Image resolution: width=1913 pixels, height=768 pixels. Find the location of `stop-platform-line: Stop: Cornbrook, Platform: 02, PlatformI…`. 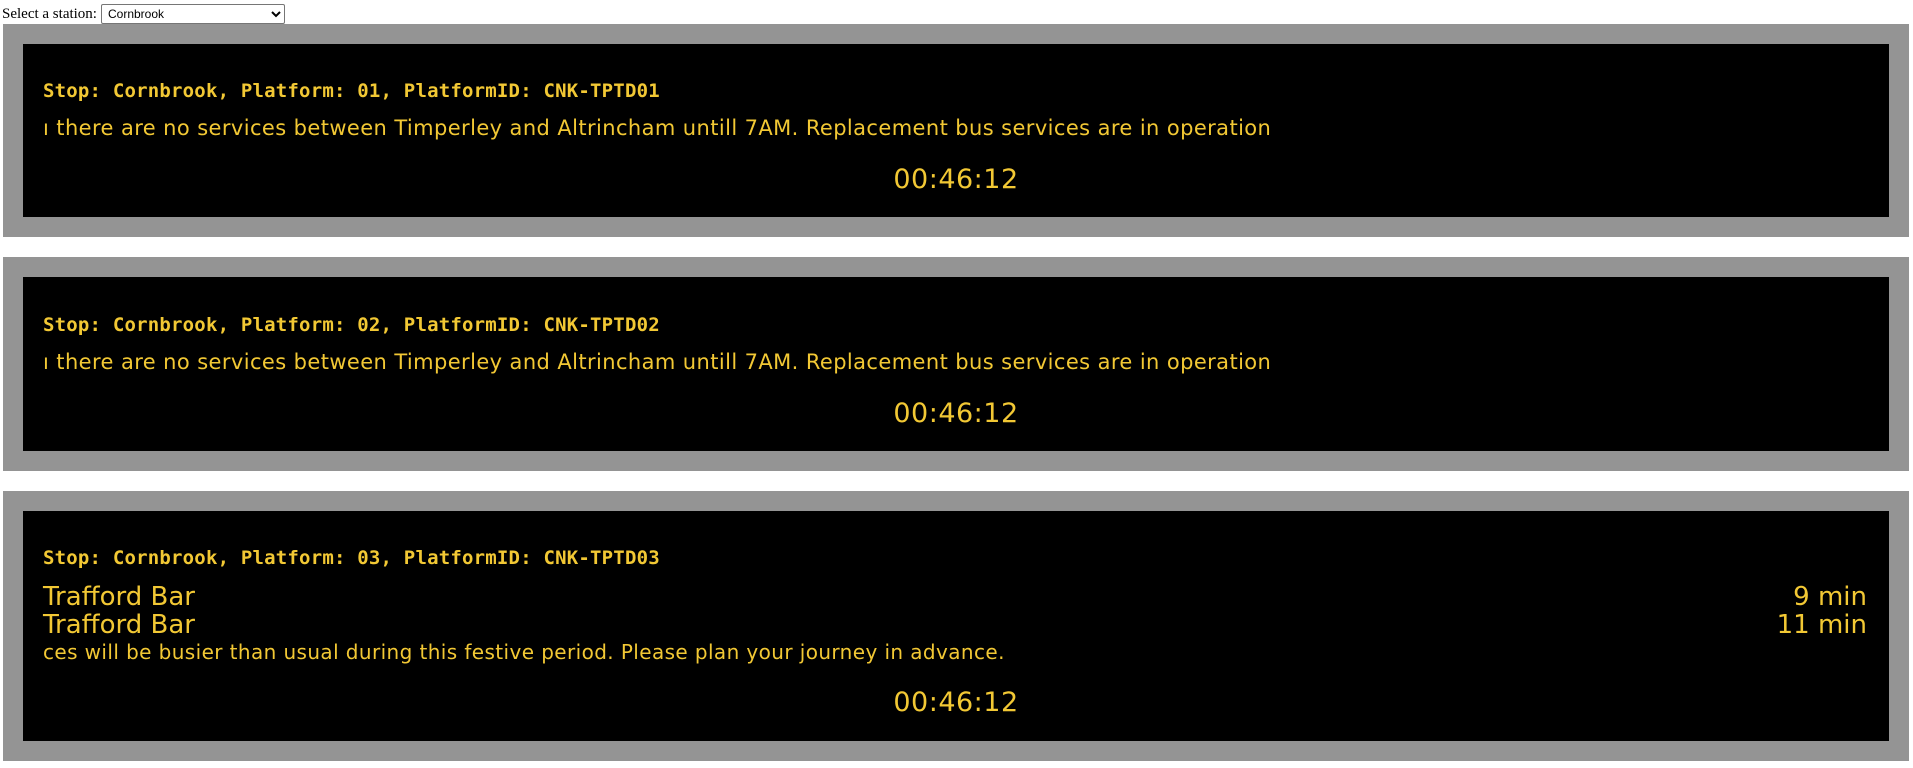

stop-platform-line: Stop: Cornbrook, Platform: 02, PlatformI… is located at coordinates (351, 325).